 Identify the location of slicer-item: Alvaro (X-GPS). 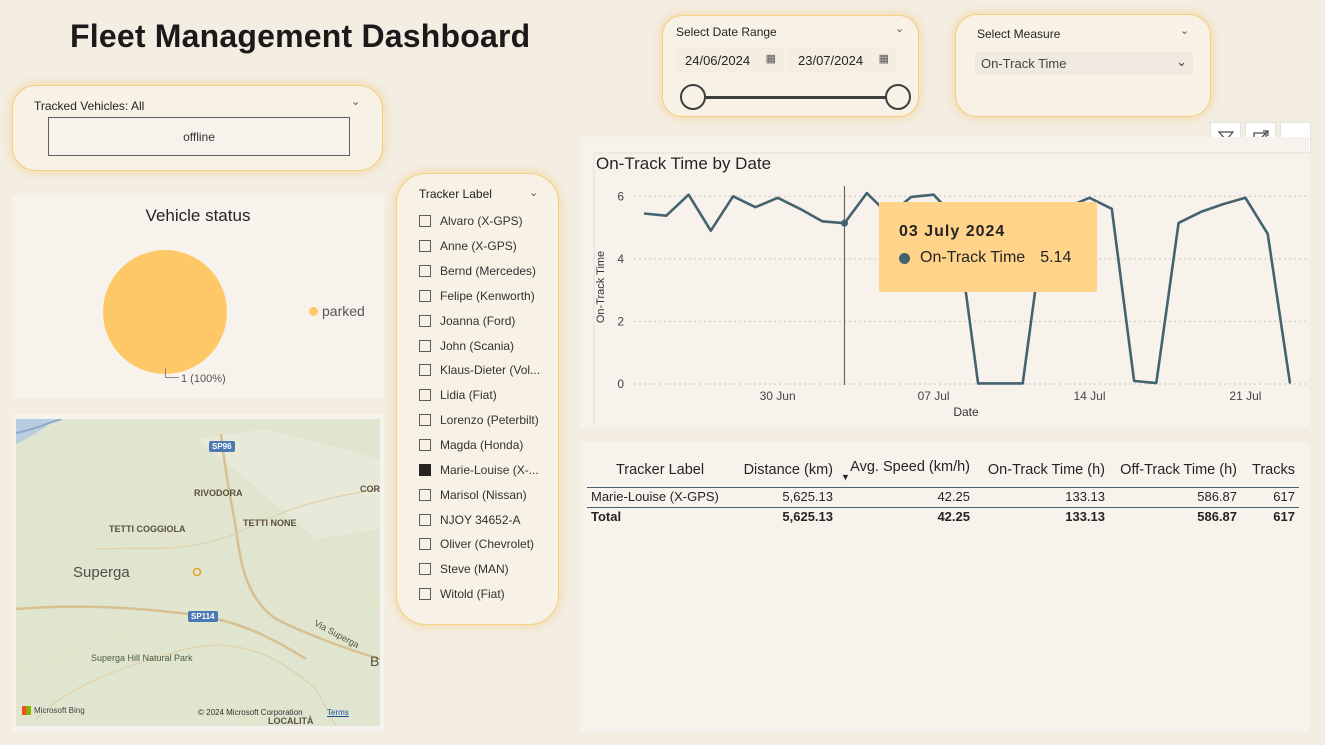
(489, 221).